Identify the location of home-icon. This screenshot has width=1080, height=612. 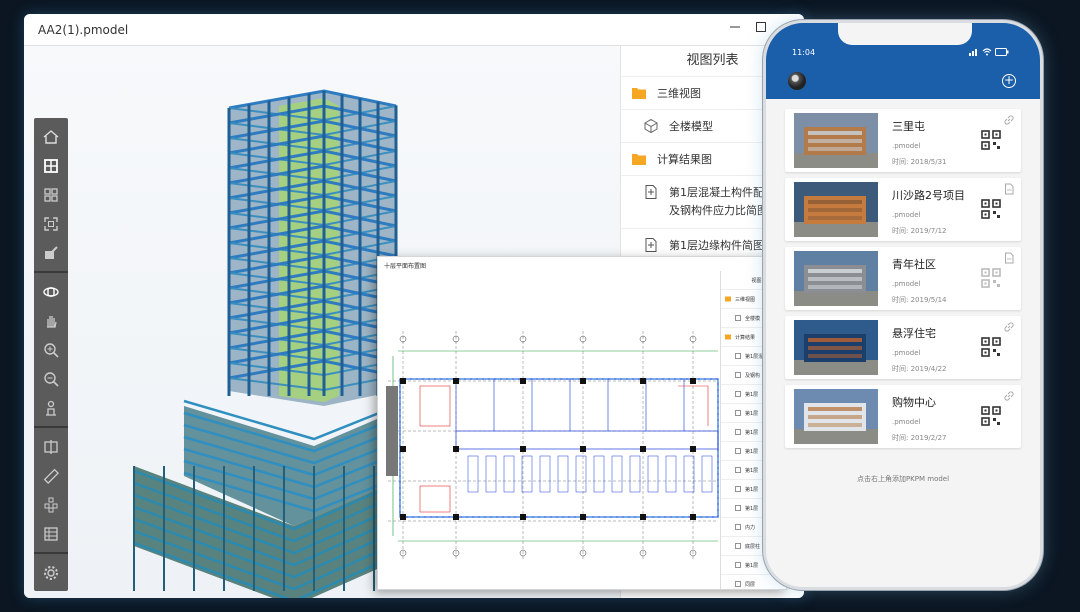
(51, 136).